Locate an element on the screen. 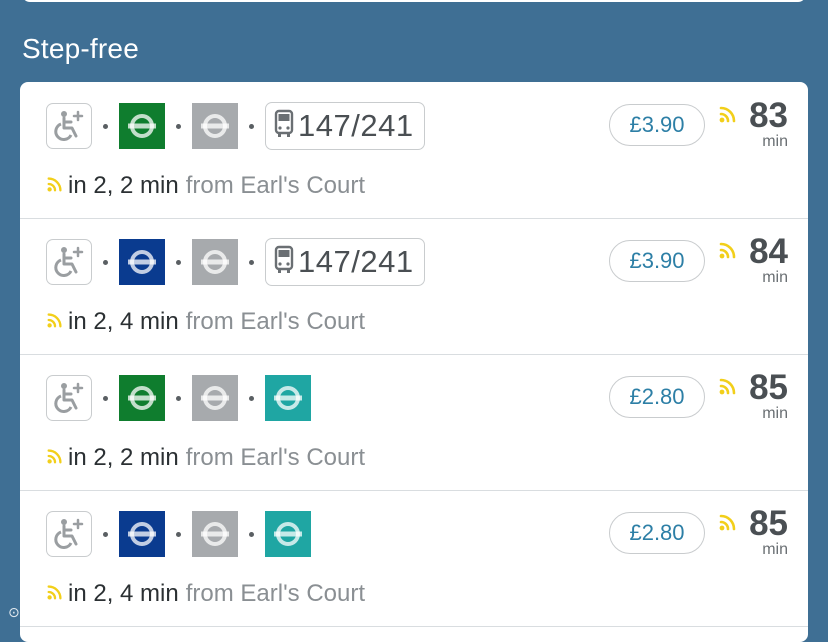 The image size is (828, 642). watermark-logo: ⊙⊙ is located at coordinates (20, 612).